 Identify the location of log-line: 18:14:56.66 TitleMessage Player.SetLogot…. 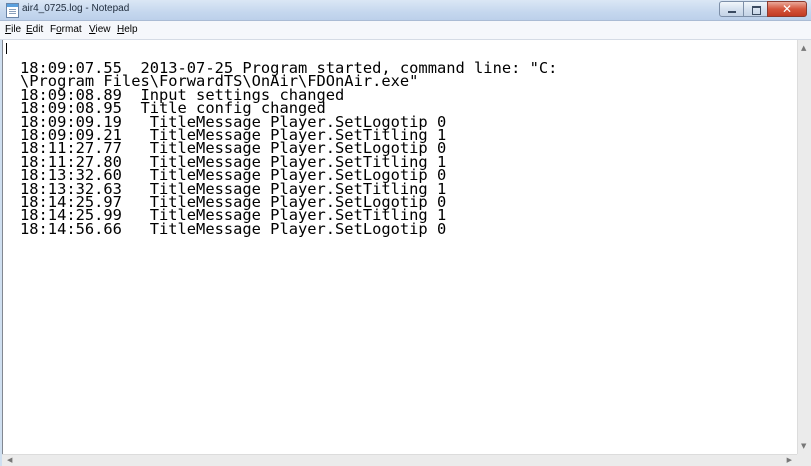
(233, 228).